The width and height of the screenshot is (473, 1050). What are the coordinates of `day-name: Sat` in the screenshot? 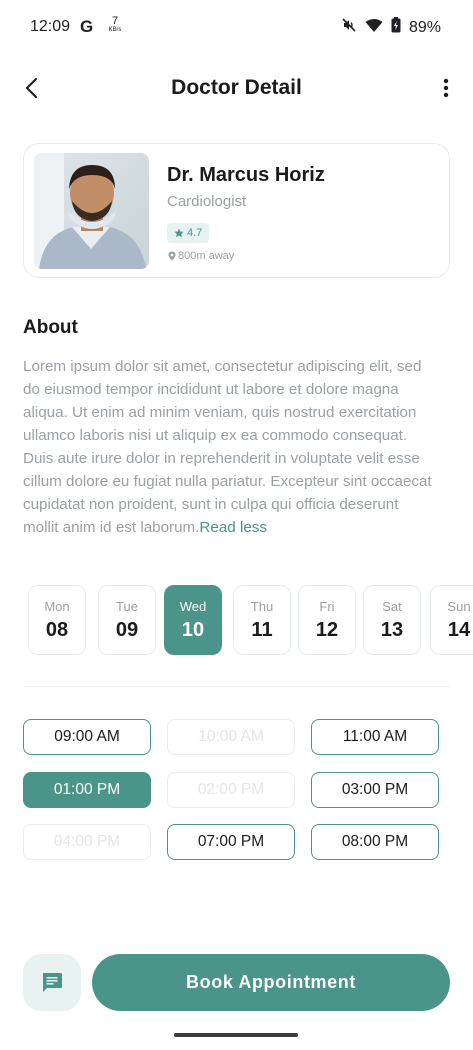 It's located at (392, 606).